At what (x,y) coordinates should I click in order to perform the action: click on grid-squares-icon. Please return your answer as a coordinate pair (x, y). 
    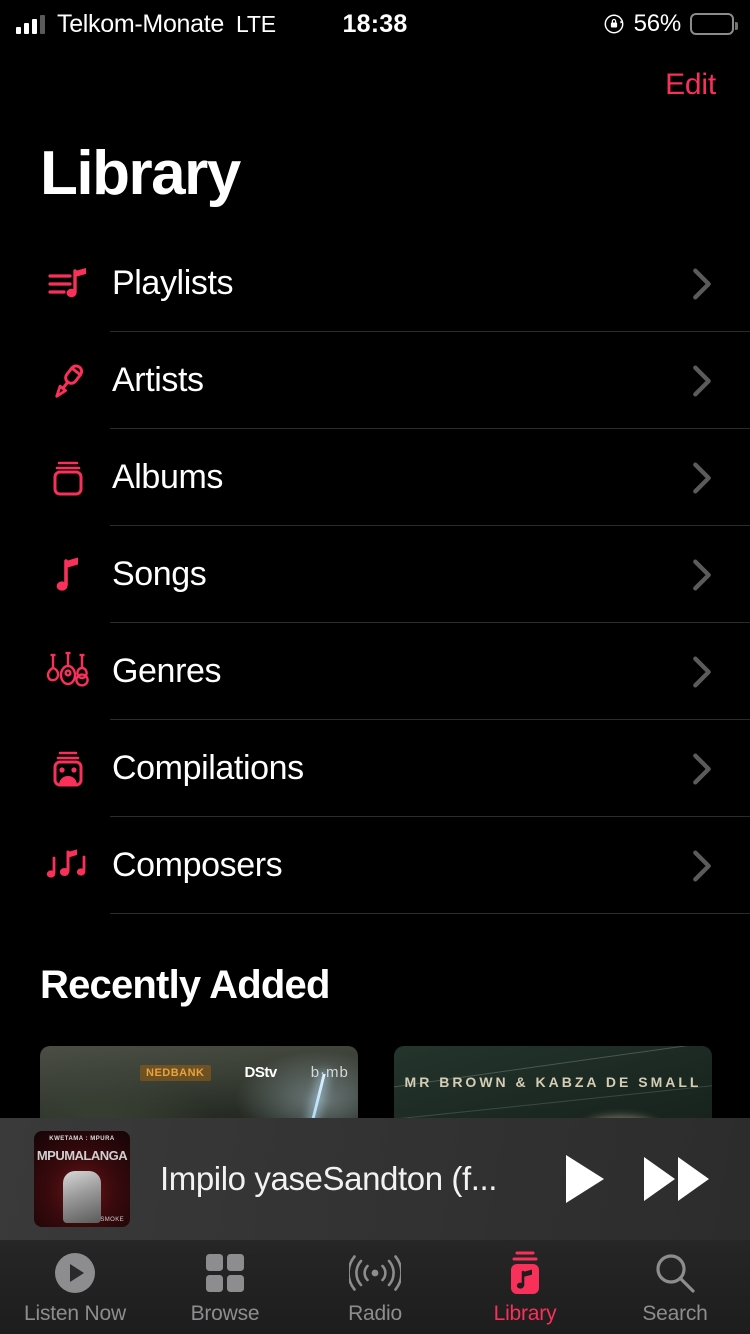
    Looking at the image, I should click on (225, 1273).